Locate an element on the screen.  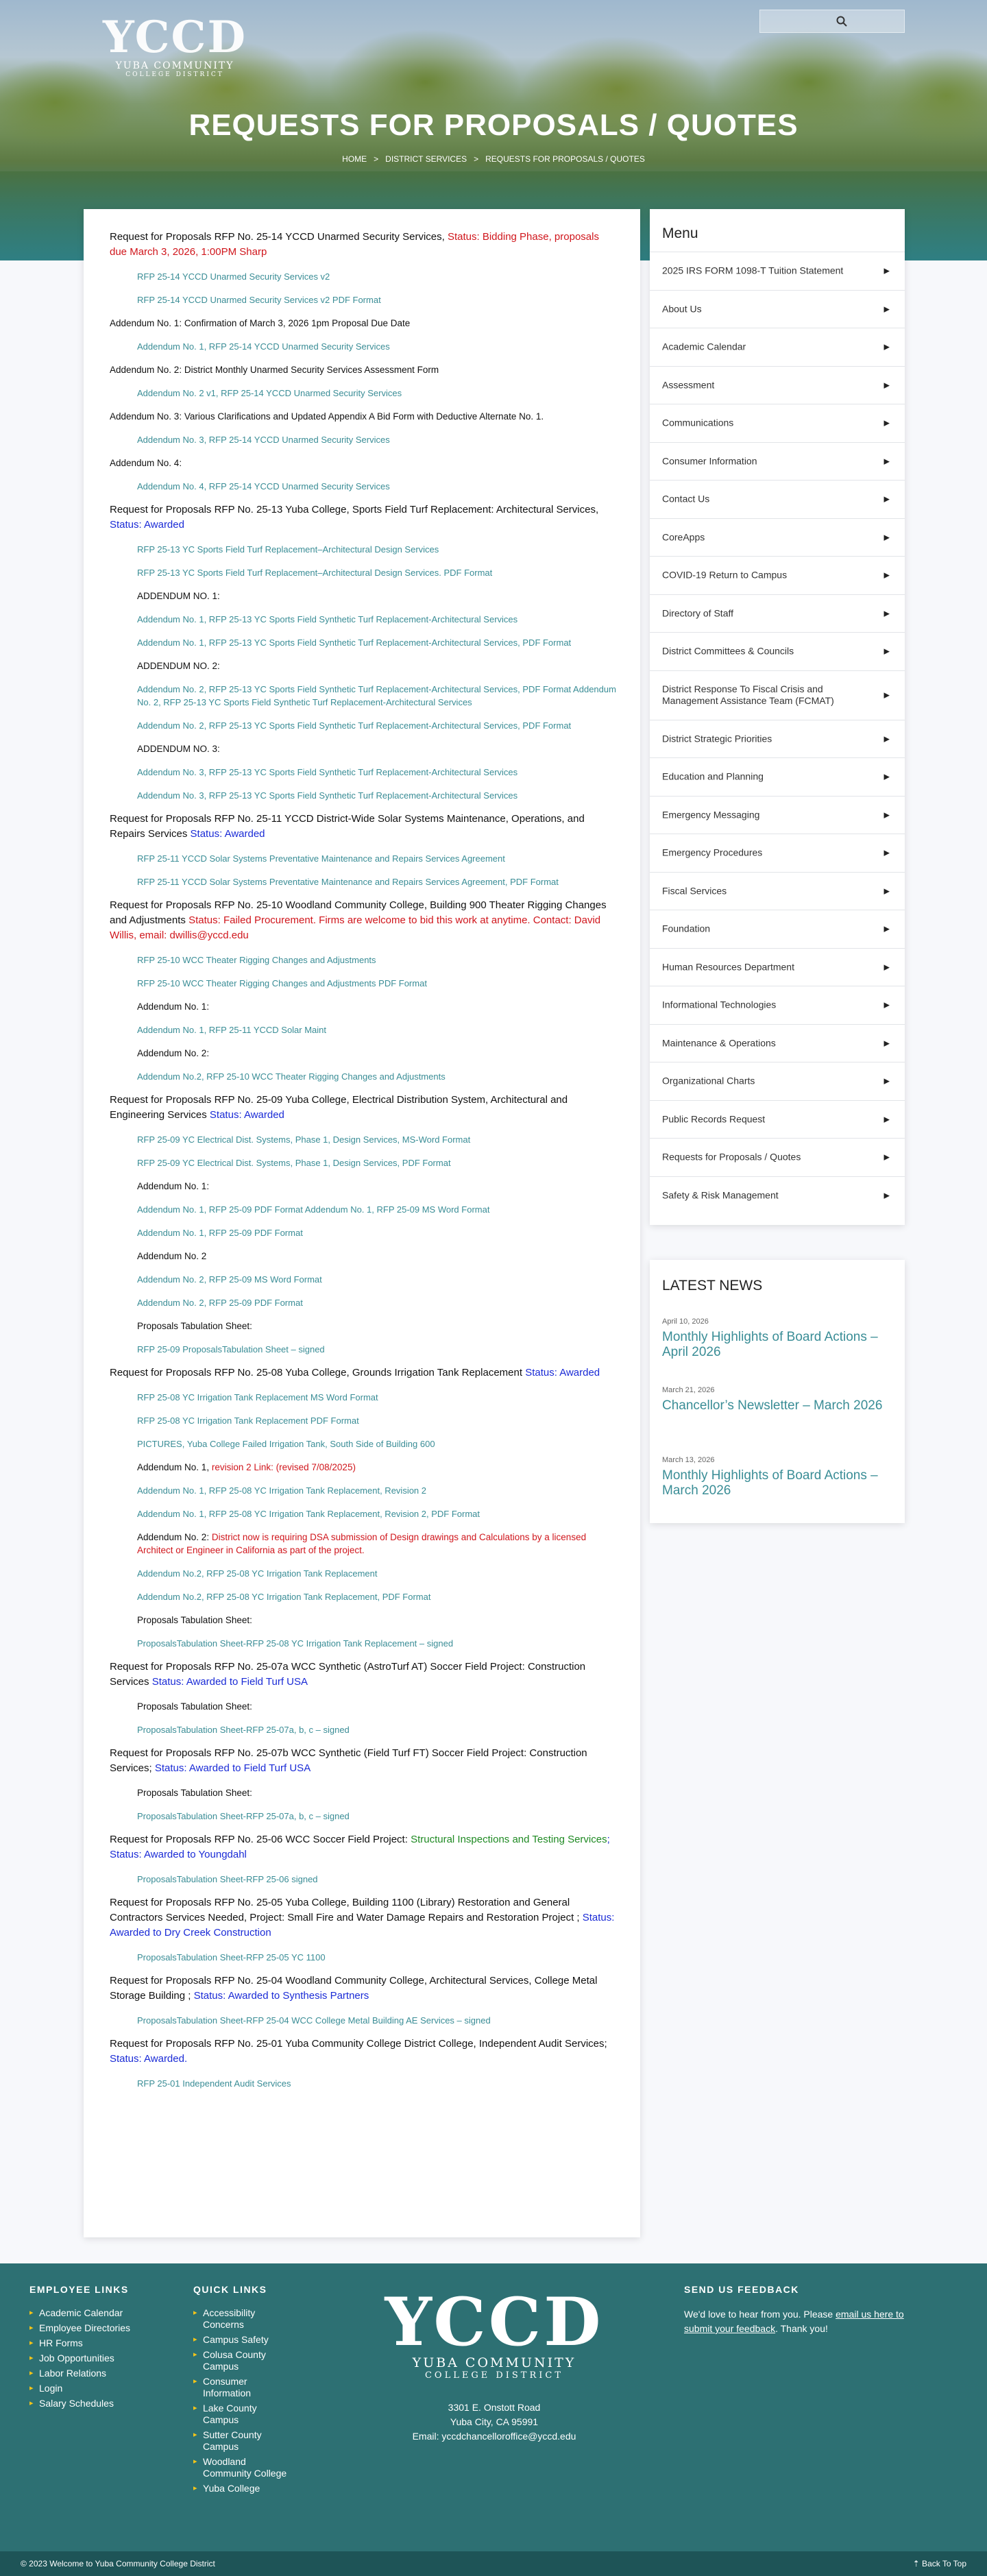
sidebar-item: District Committees & Councils ▶ is located at coordinates (777, 651).